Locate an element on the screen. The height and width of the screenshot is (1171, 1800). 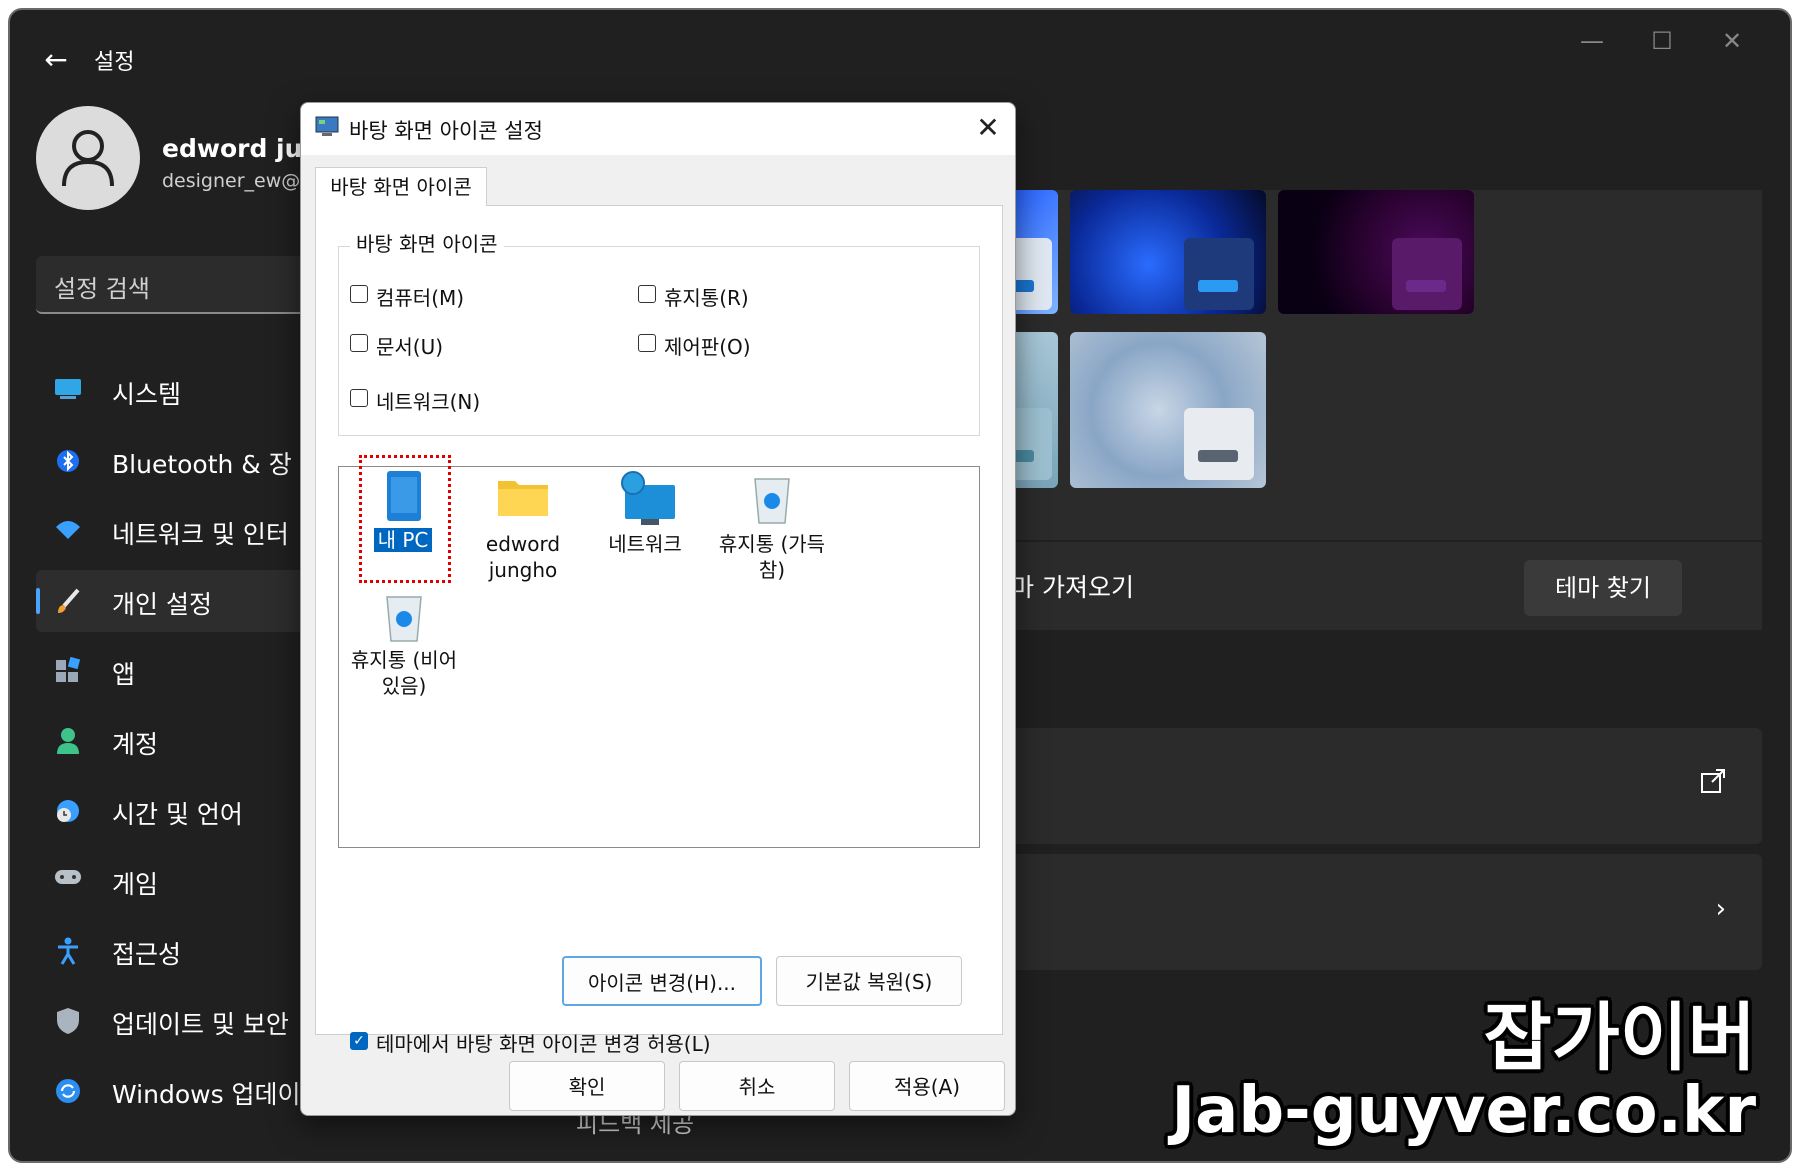
list-item-recycle-bin-empty: 휴지통 (비어 있음) is located at coordinates (404, 646).